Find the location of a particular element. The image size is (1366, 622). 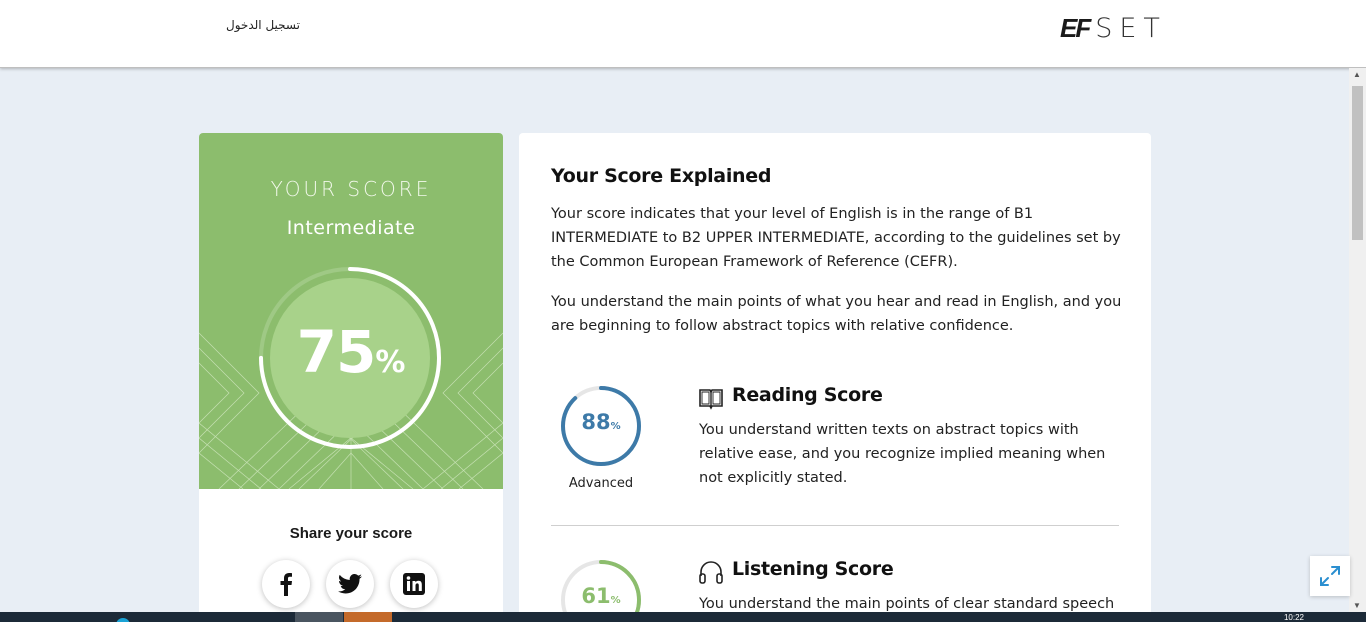

scroll-up-arrow-icon: ▲ is located at coordinates (1357, 74).